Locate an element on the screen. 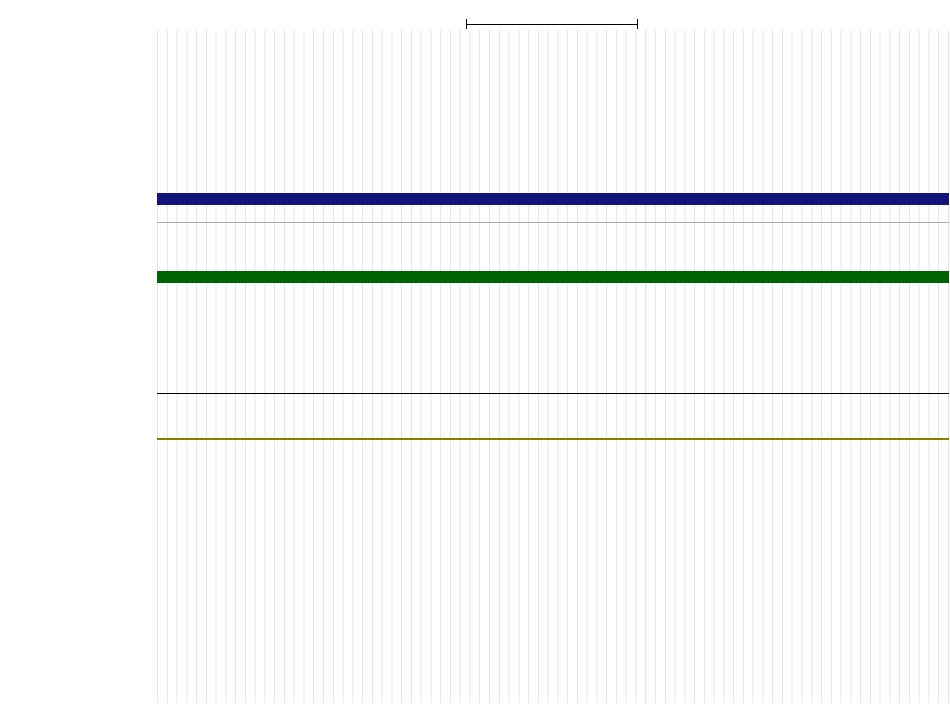  repeatmasker-track-title is located at coordinates (552, 663).